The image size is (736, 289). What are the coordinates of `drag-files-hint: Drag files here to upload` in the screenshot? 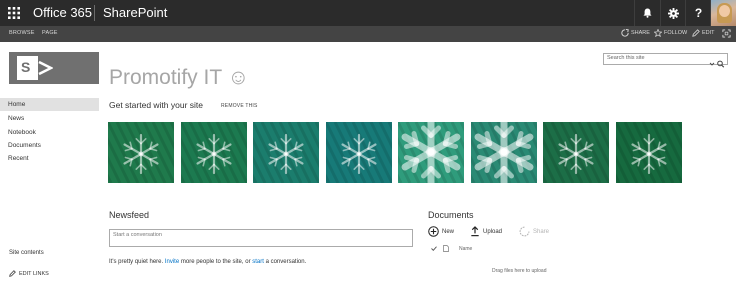 It's located at (519, 271).